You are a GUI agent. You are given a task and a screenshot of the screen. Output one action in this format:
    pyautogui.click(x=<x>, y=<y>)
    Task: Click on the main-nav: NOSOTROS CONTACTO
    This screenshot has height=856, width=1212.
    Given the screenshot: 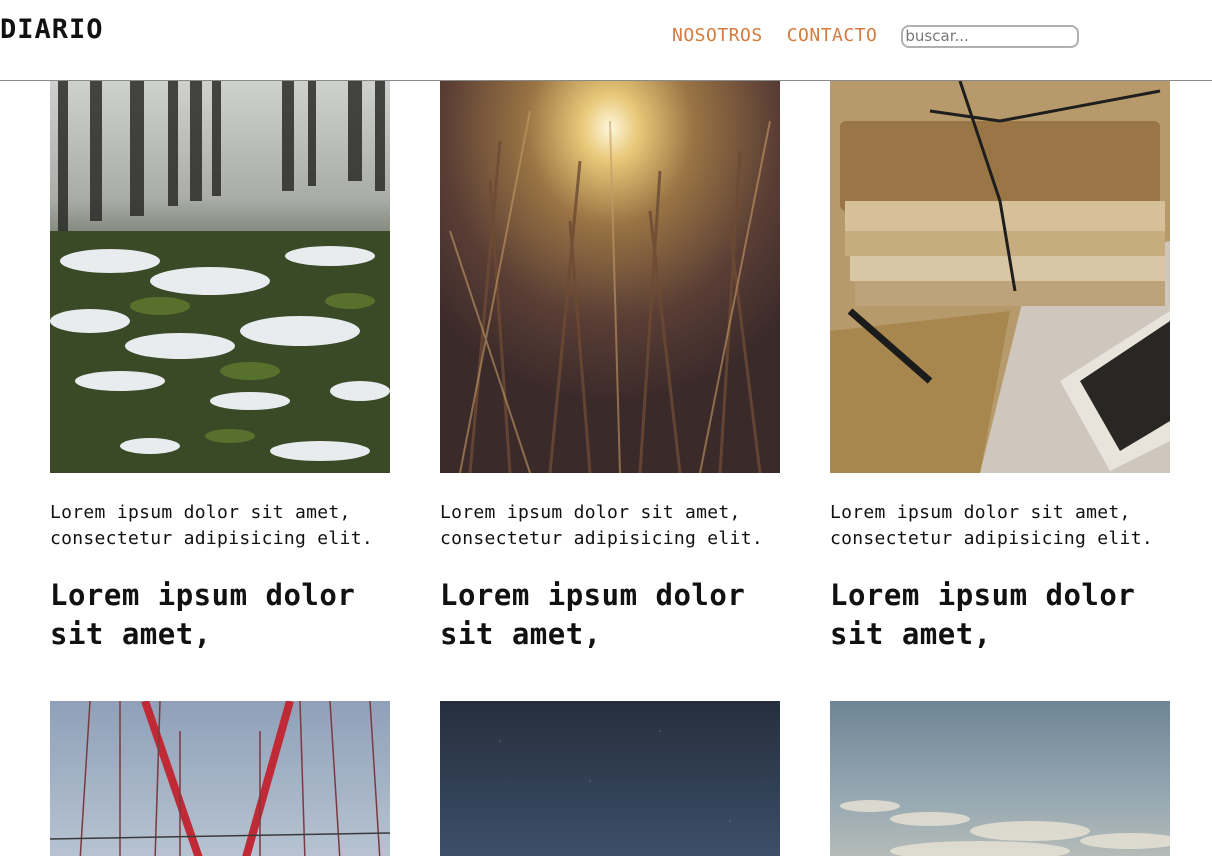 What is the action you would take?
    pyautogui.click(x=876, y=36)
    